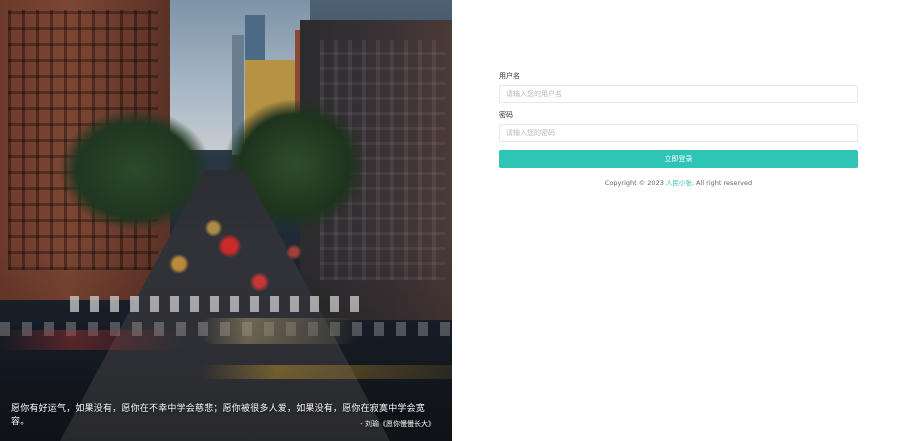  I want to click on password-label: 密码, so click(506, 115).